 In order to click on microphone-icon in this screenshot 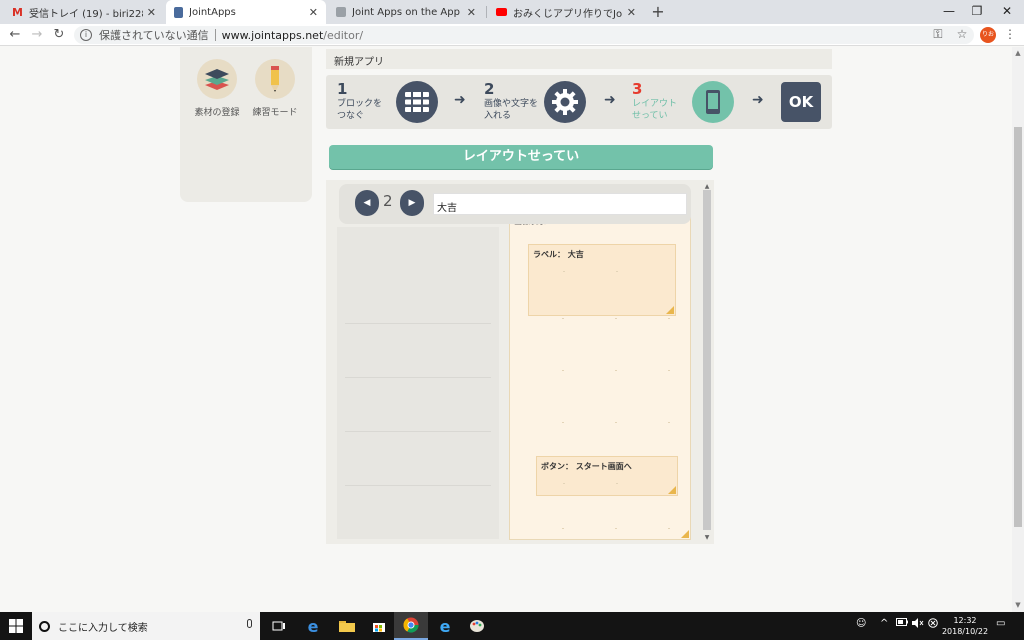, I will do `click(249, 623)`.